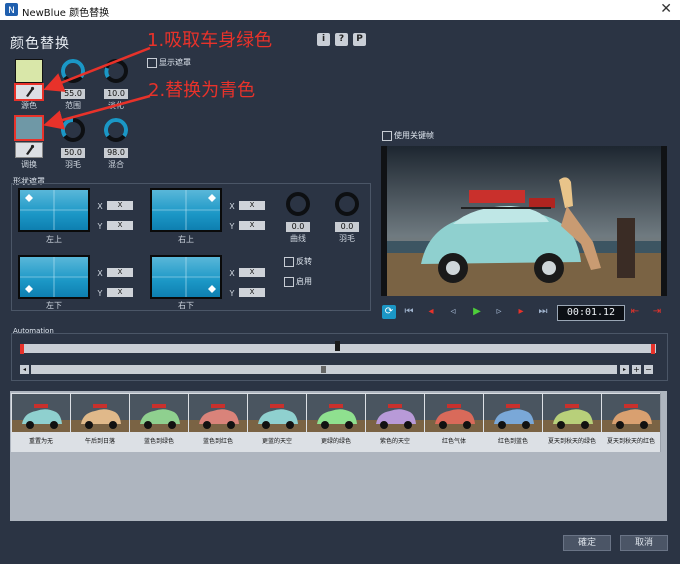 Image resolution: width=680 pixels, height=564 pixels. I want to click on mask-feather-value: 0.0, so click(347, 227).